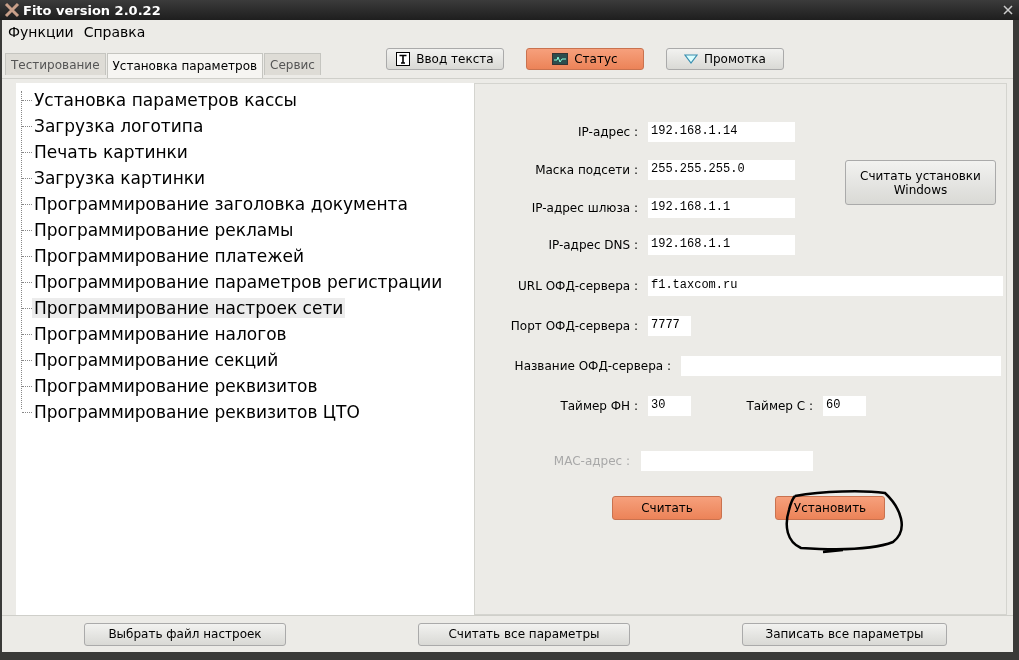 The height and width of the screenshot is (660, 1019). I want to click on toolbar-button: Промотка, so click(724, 59).